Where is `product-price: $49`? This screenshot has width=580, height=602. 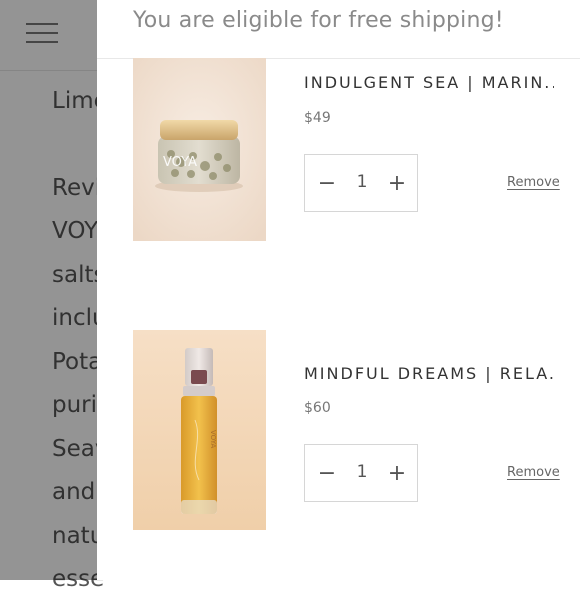
product-price: $49 is located at coordinates (317, 118).